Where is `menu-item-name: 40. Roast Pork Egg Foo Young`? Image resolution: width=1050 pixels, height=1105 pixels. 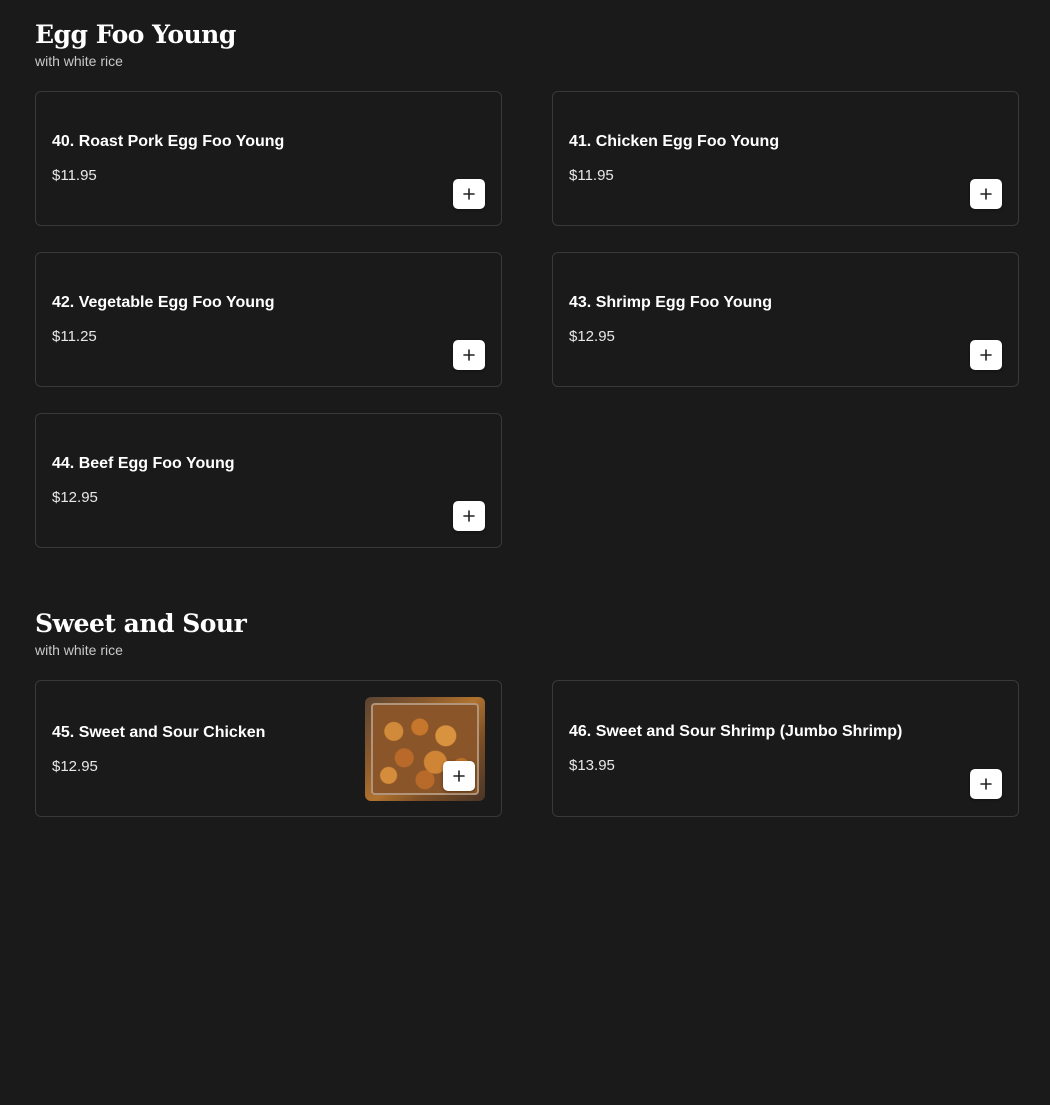 menu-item-name: 40. Roast Pork Egg Foo Young is located at coordinates (168, 141).